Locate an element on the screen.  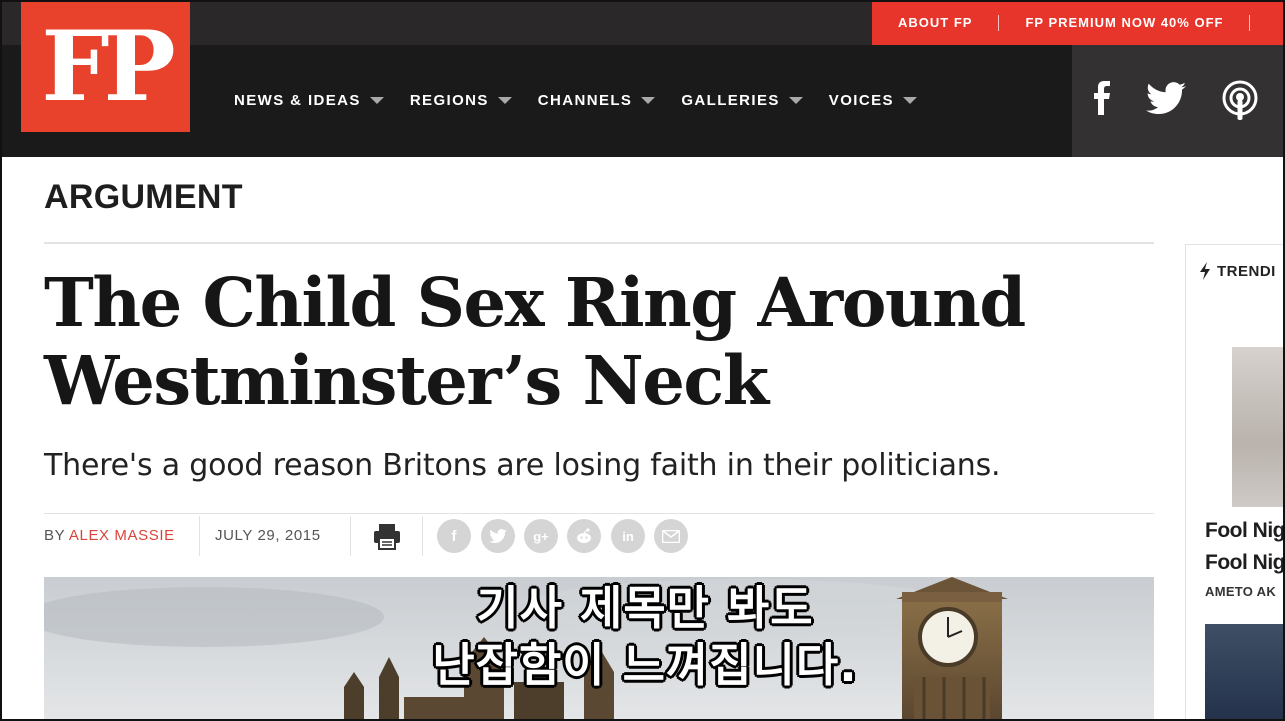
subtitle-line-2: 난잡함이 느껴집니다. is located at coordinates (645, 665).